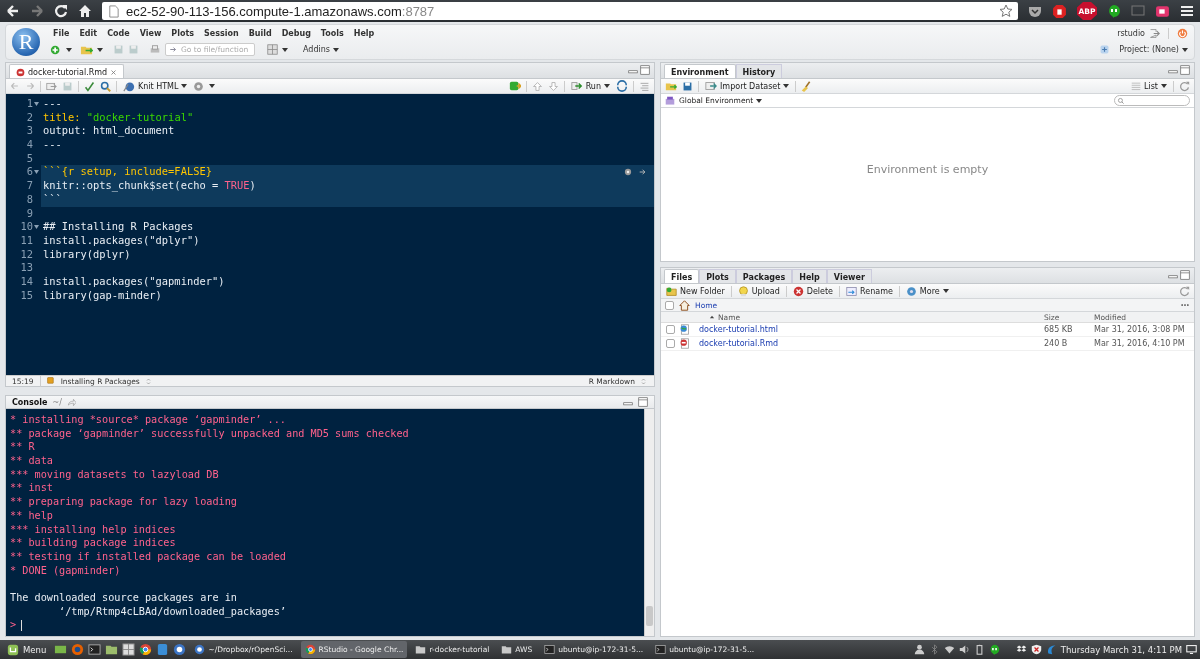  What do you see at coordinates (85, 11) in the screenshot?
I see `home-icon` at bounding box center [85, 11].